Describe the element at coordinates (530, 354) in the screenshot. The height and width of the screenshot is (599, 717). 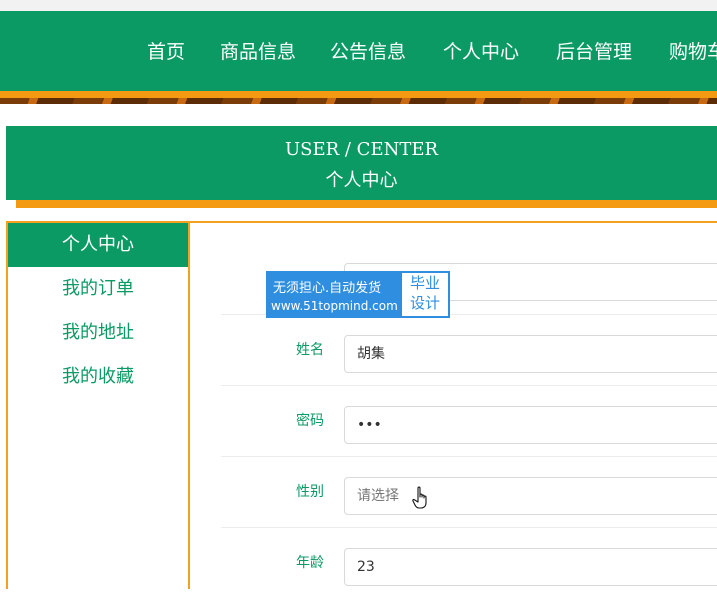
I see `name-input: 胡集` at that location.